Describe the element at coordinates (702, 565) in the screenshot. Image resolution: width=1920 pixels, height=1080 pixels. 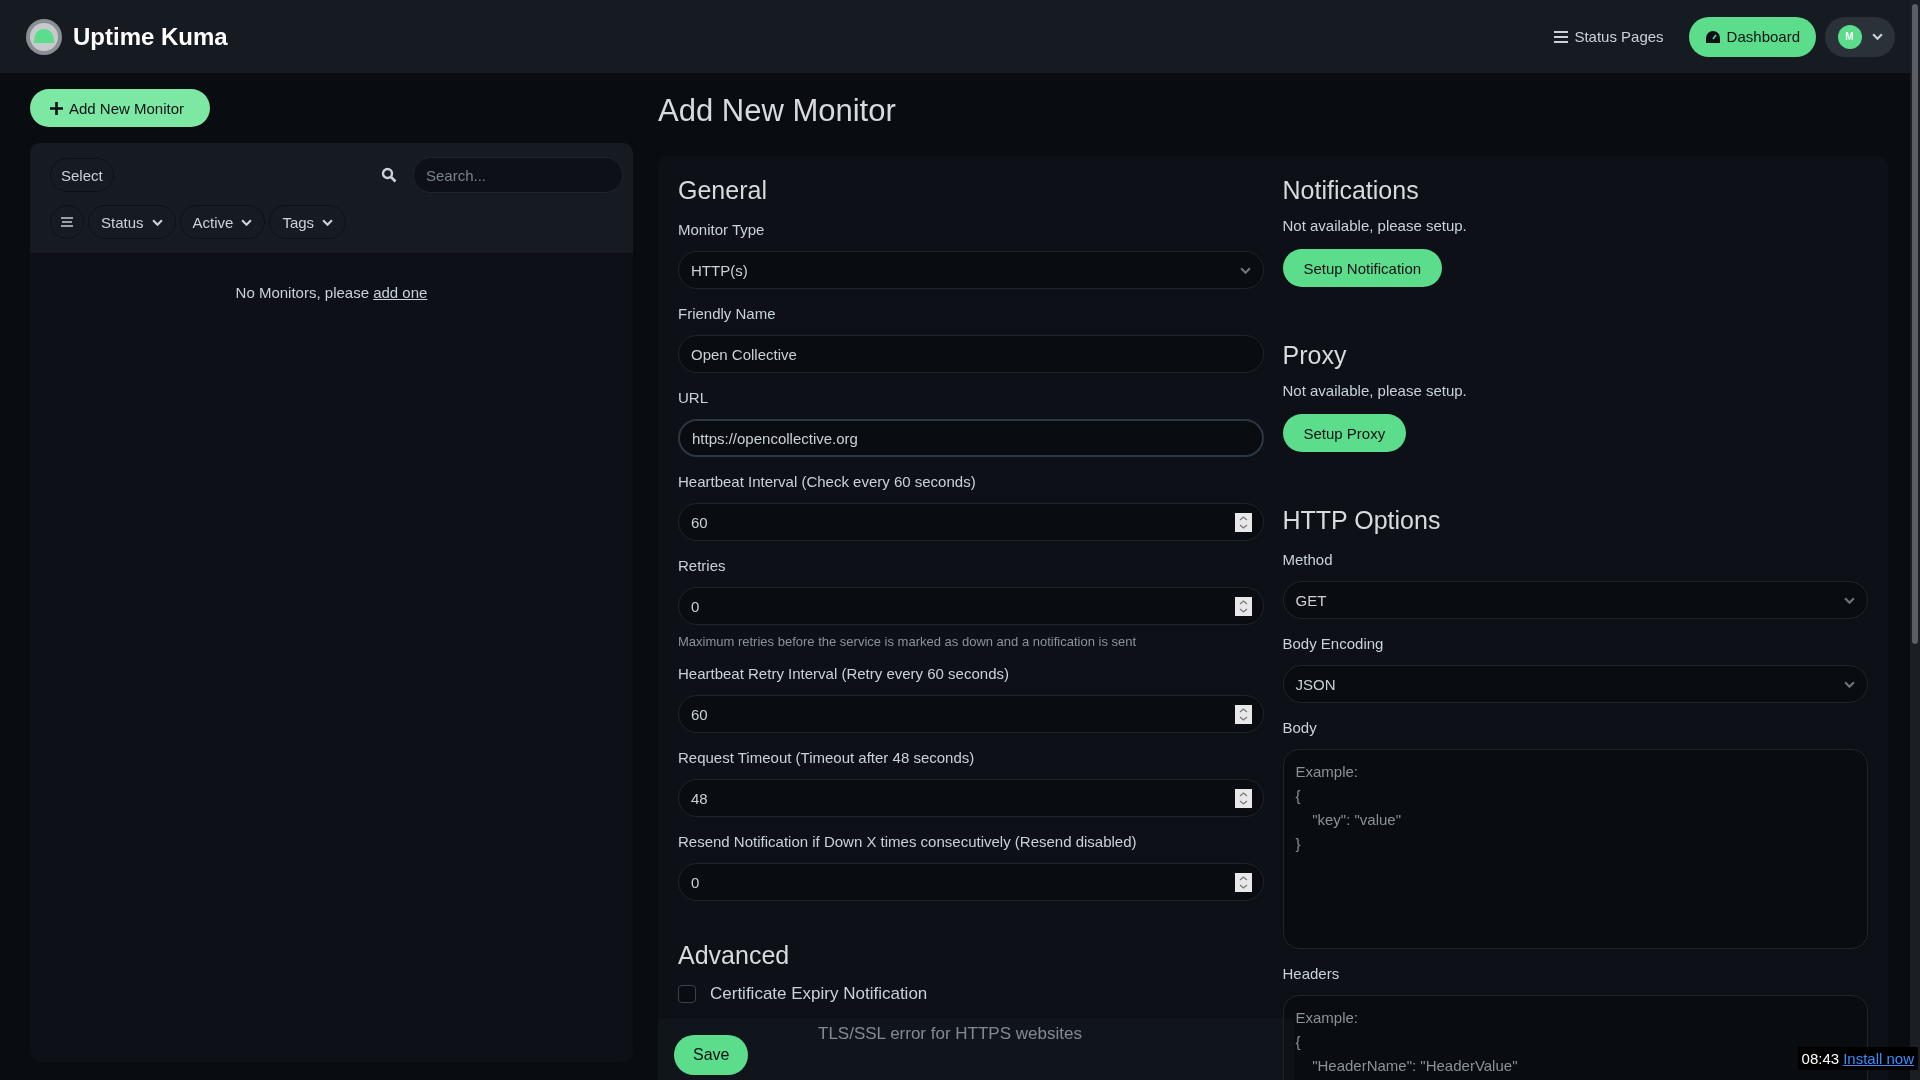
I see `field-label: Retries` at that location.